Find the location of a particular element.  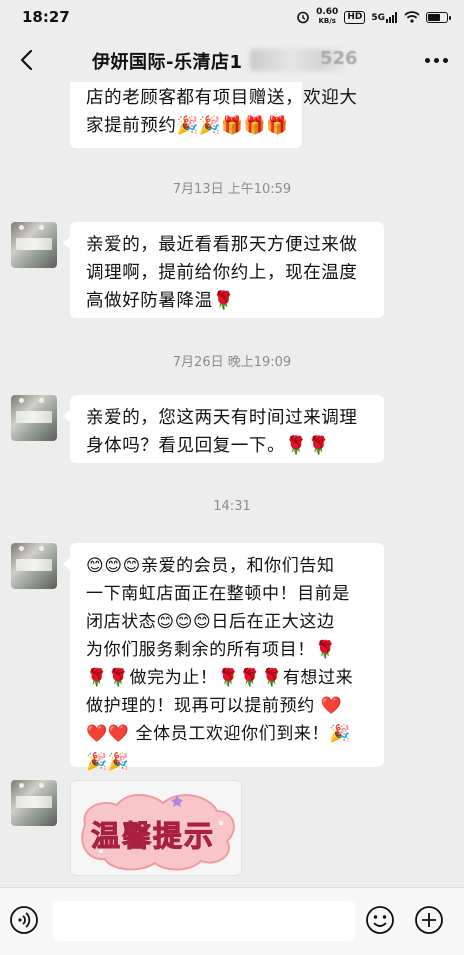

wifi-icon is located at coordinates (412, 17).